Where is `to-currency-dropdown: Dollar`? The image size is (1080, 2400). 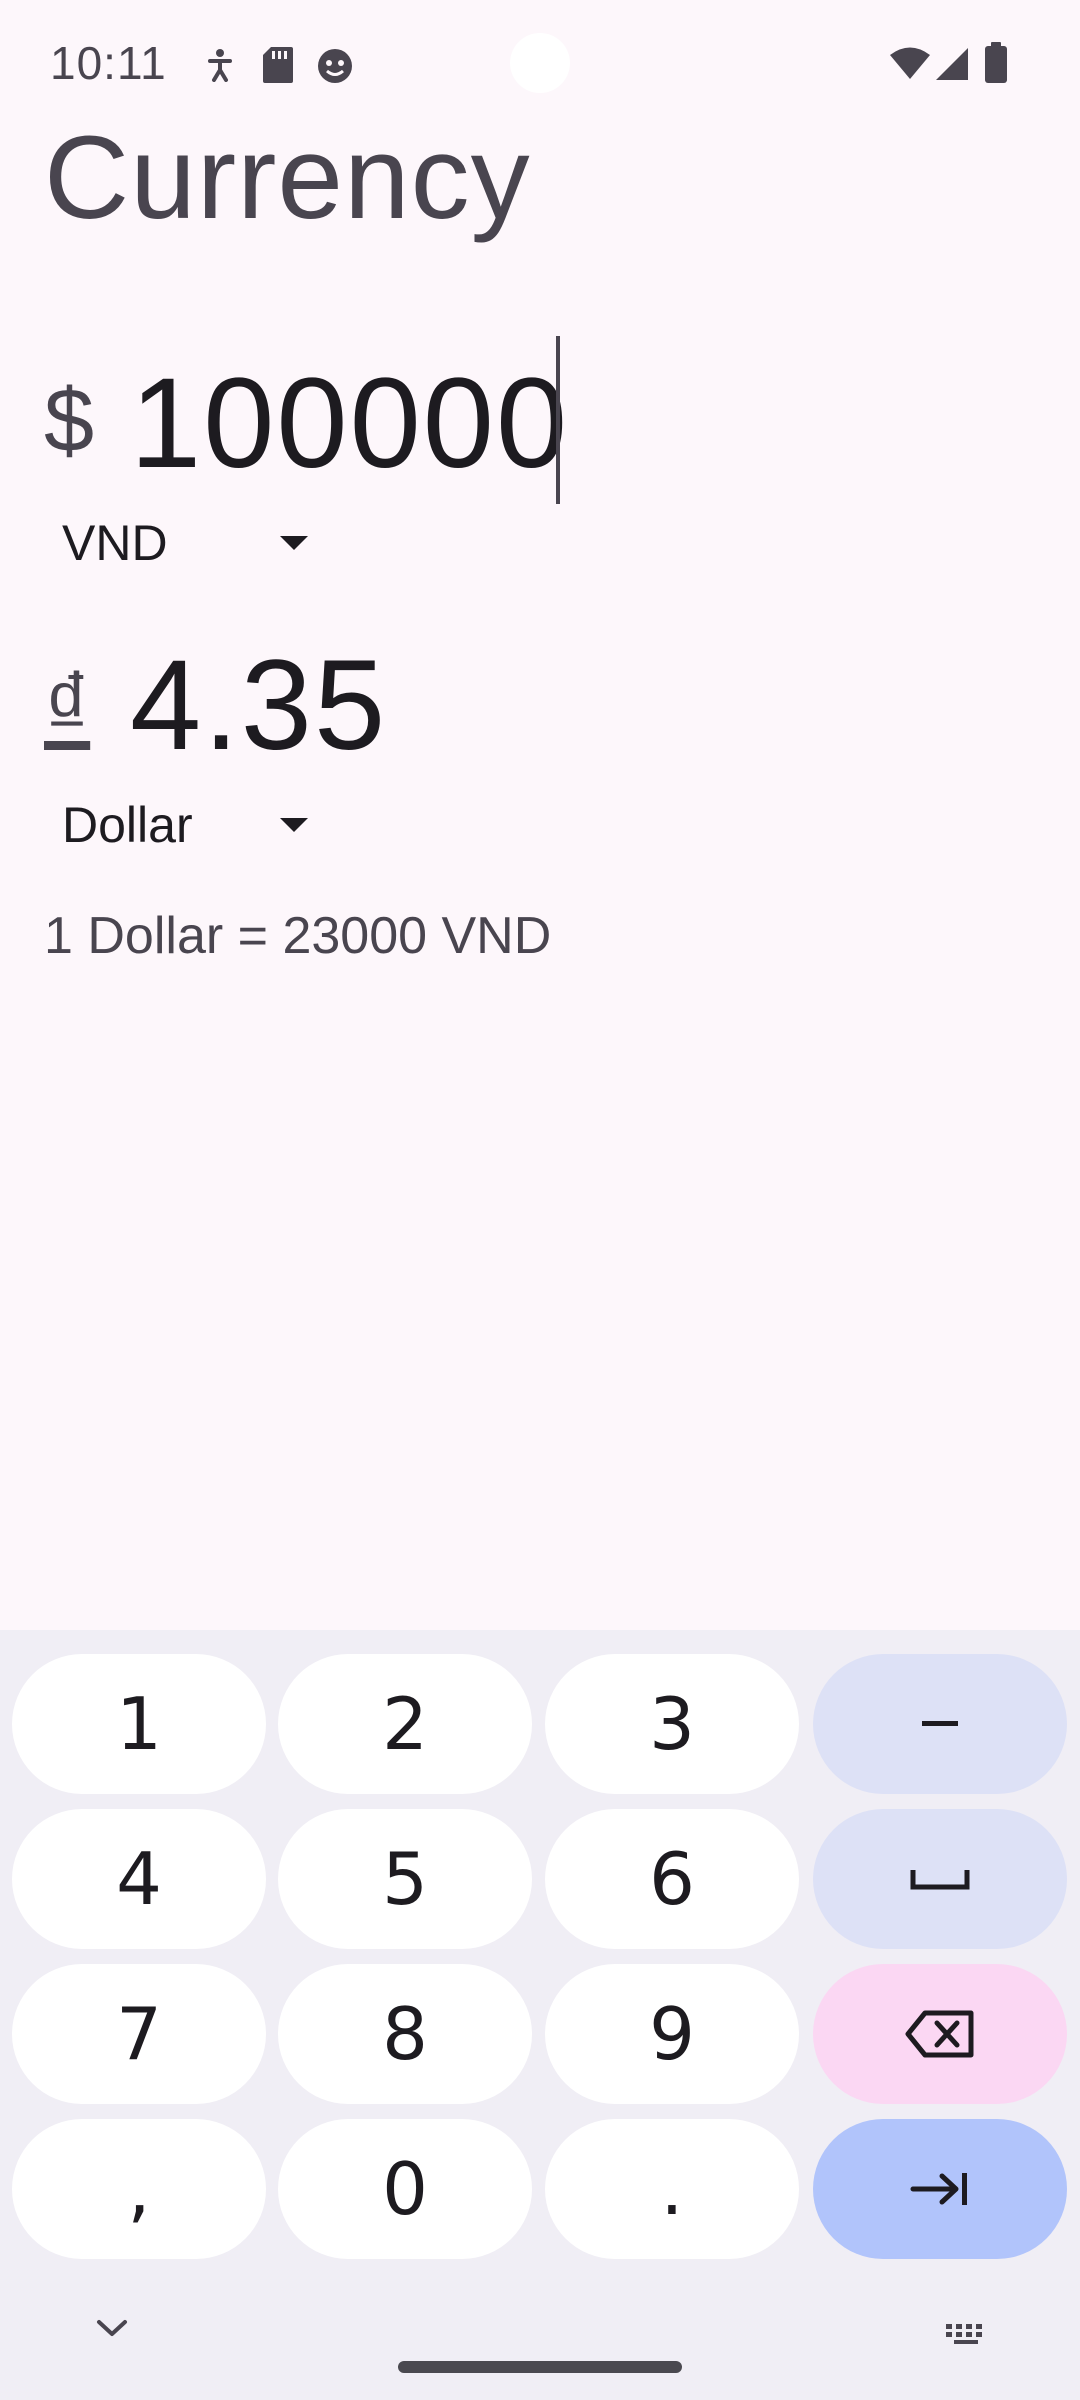
to-currency-dropdown: Dollar is located at coordinates (192, 825).